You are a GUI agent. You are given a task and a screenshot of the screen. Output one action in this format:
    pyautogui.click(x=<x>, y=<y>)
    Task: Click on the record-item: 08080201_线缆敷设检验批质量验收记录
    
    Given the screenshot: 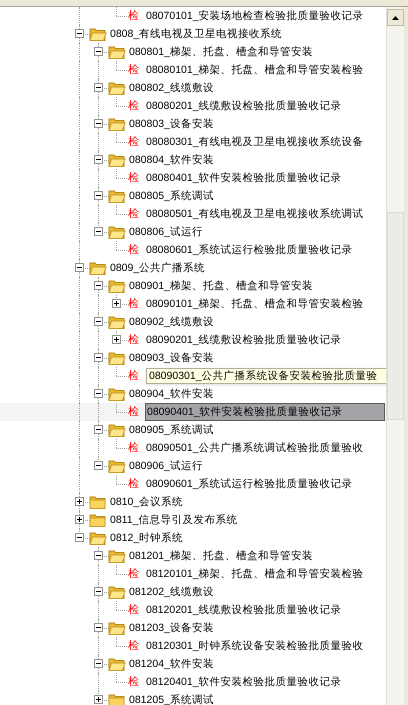 What is the action you would take?
    pyautogui.click(x=244, y=106)
    